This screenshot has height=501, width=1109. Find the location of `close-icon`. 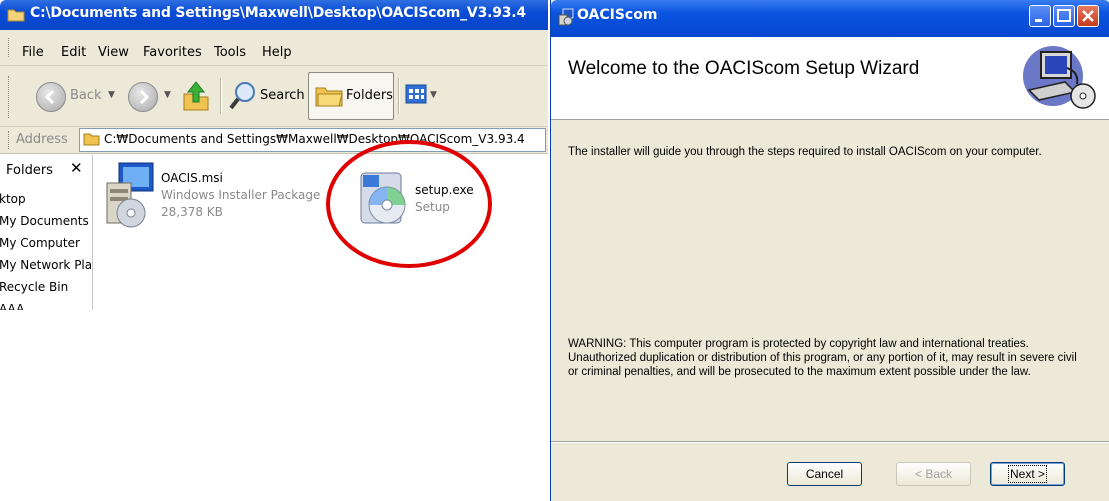

close-icon is located at coordinates (1088, 16).